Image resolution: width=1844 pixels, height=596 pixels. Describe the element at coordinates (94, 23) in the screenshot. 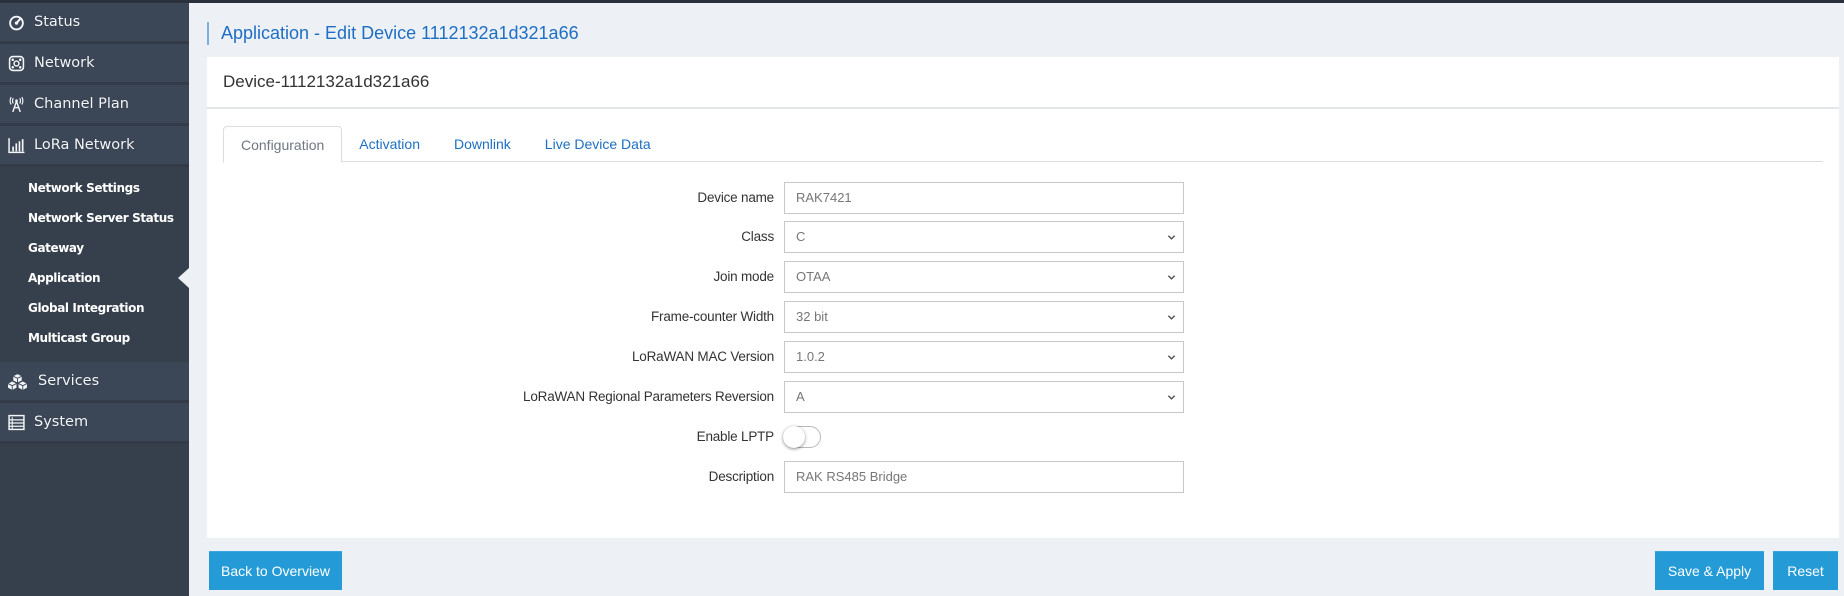

I see `sidebar-item-status: Status` at that location.